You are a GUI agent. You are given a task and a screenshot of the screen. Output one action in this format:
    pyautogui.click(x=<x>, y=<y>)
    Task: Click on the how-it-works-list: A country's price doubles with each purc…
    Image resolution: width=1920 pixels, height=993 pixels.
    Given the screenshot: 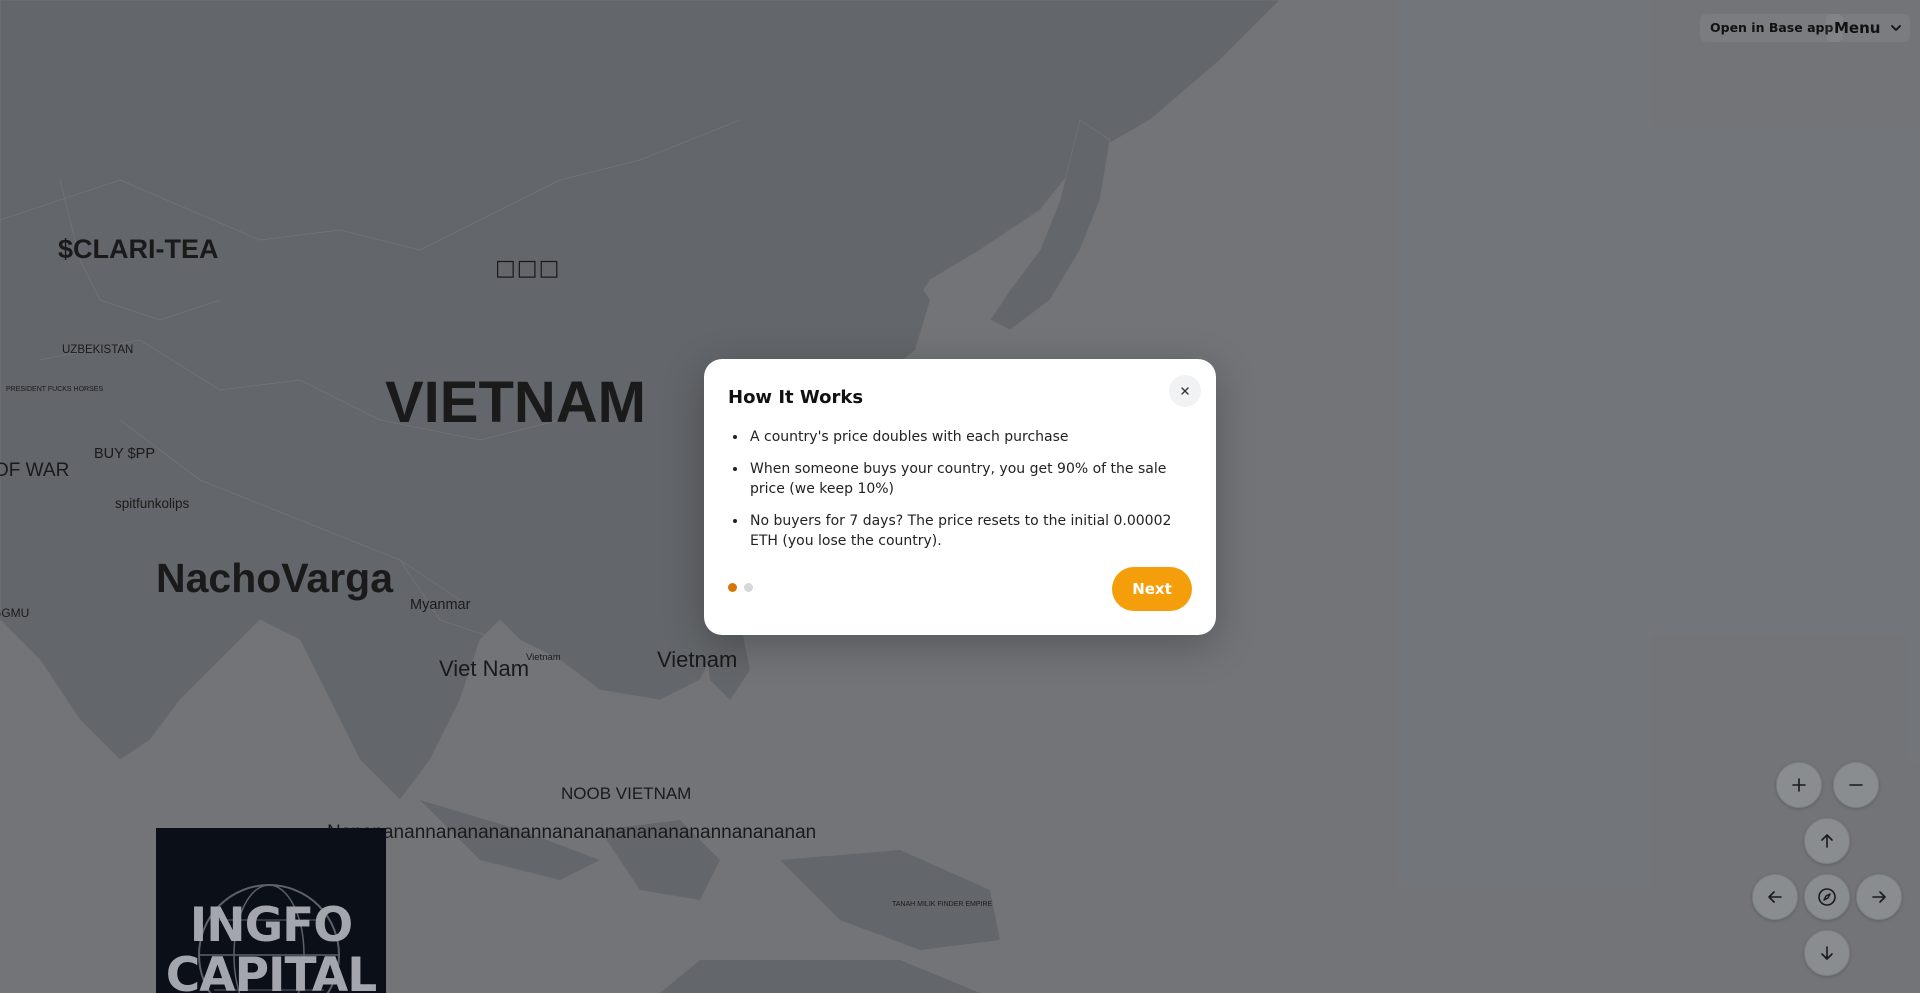 What is the action you would take?
    pyautogui.click(x=974, y=495)
    